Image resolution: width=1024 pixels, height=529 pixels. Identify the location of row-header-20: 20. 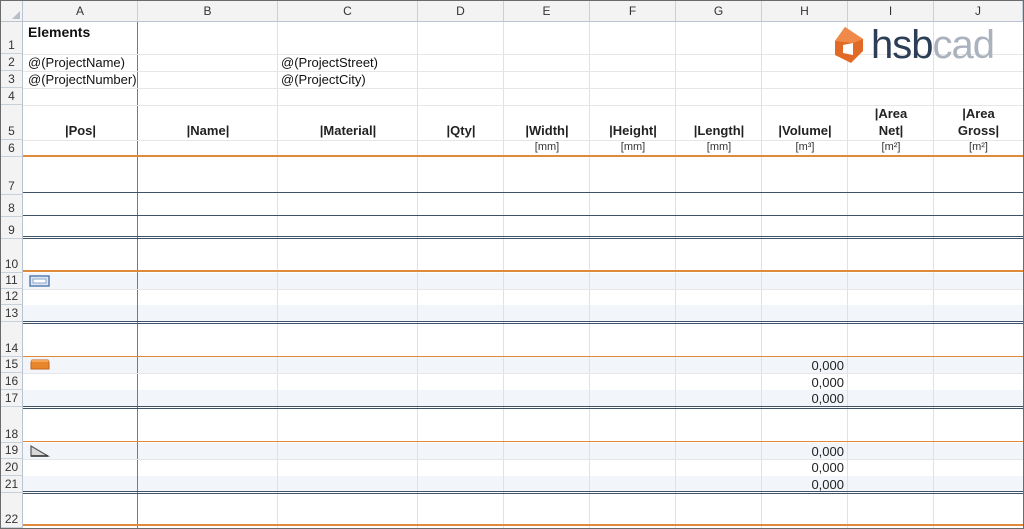
(12, 467).